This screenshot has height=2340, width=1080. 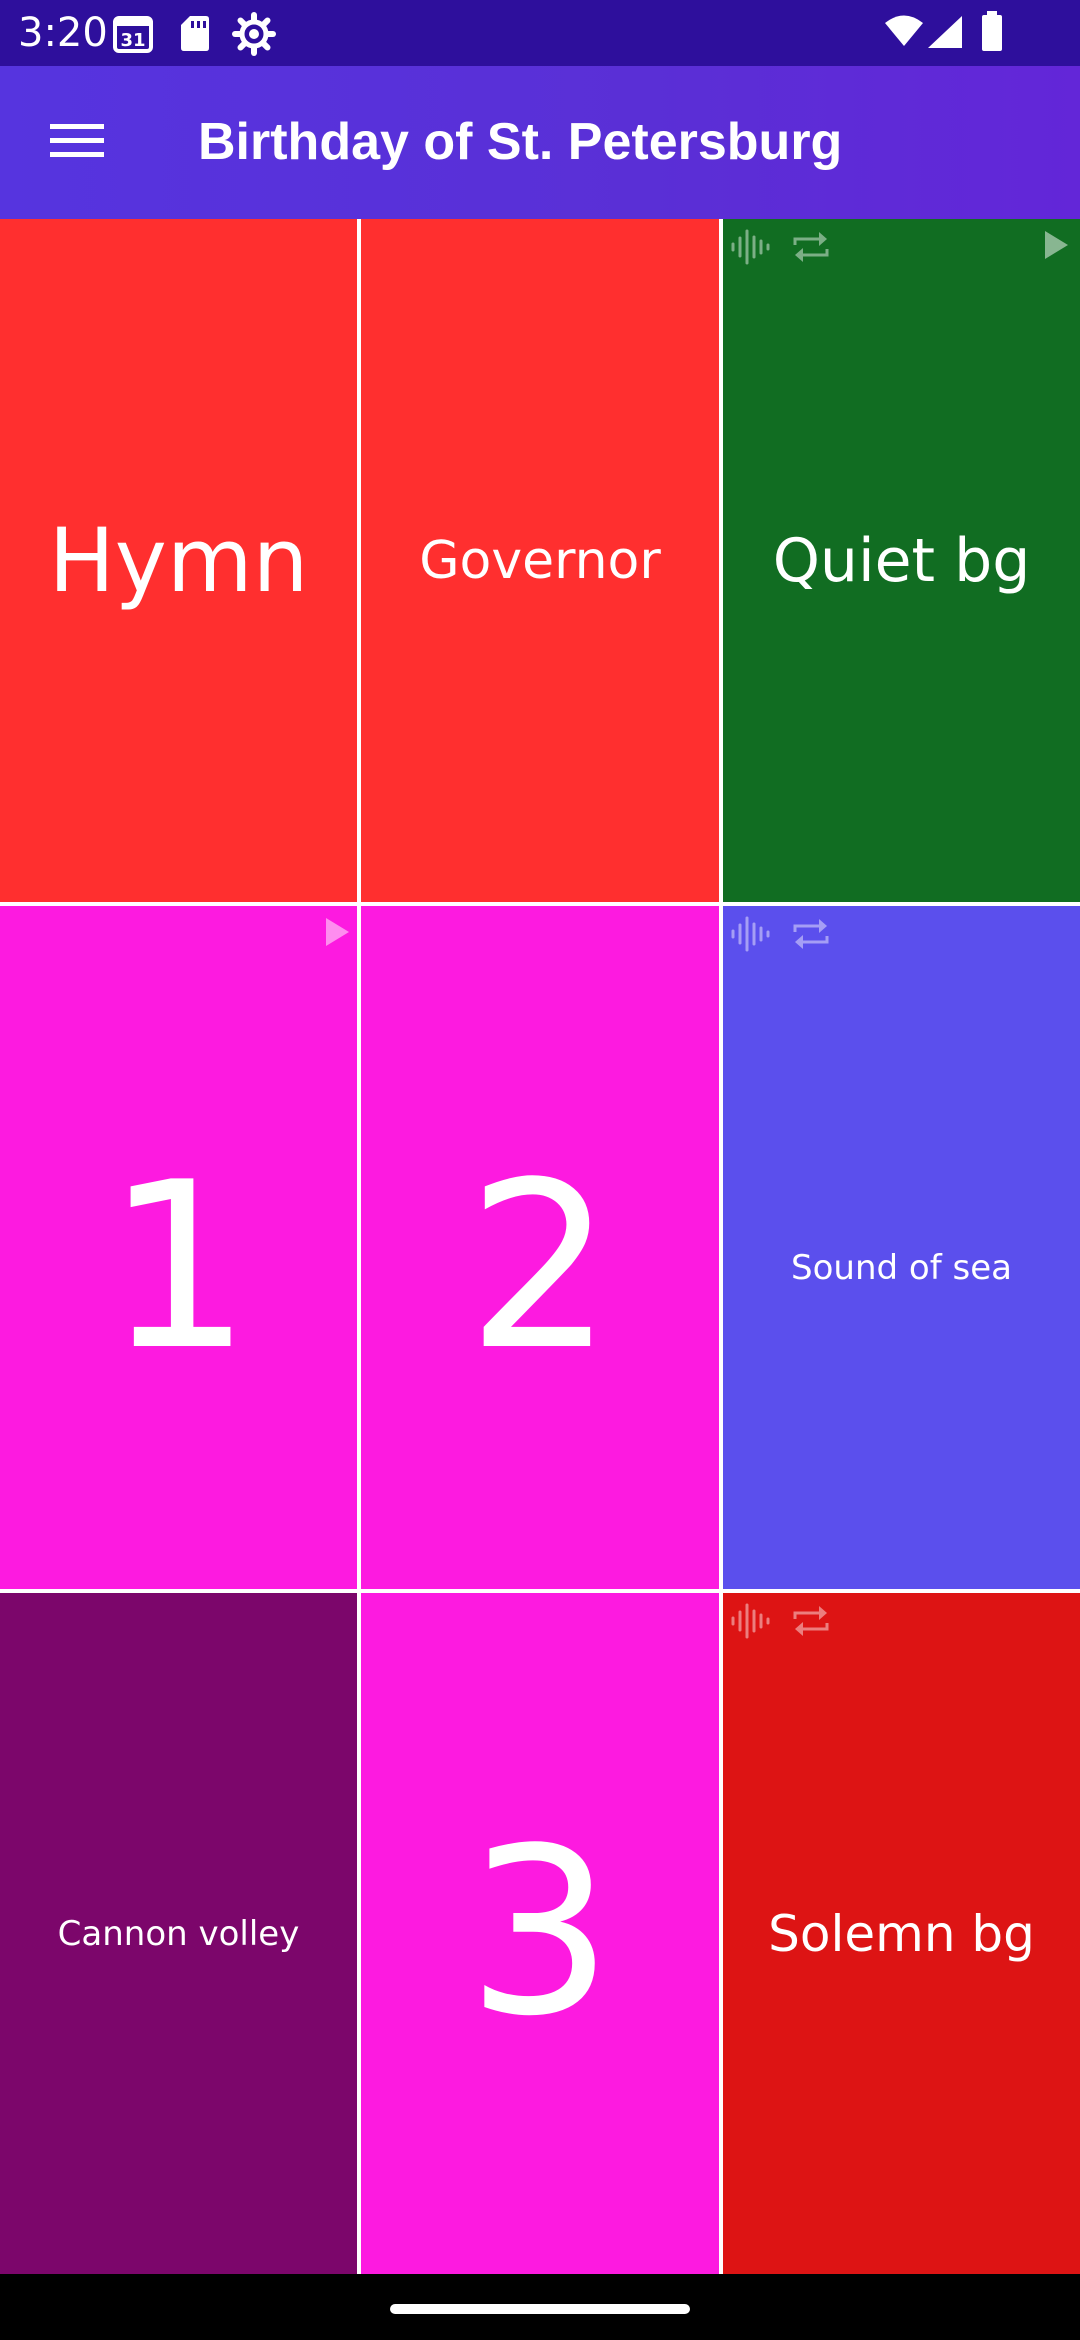 I want to click on sound-tile-solemn-bg: Solemn bg, so click(x=901, y=1933).